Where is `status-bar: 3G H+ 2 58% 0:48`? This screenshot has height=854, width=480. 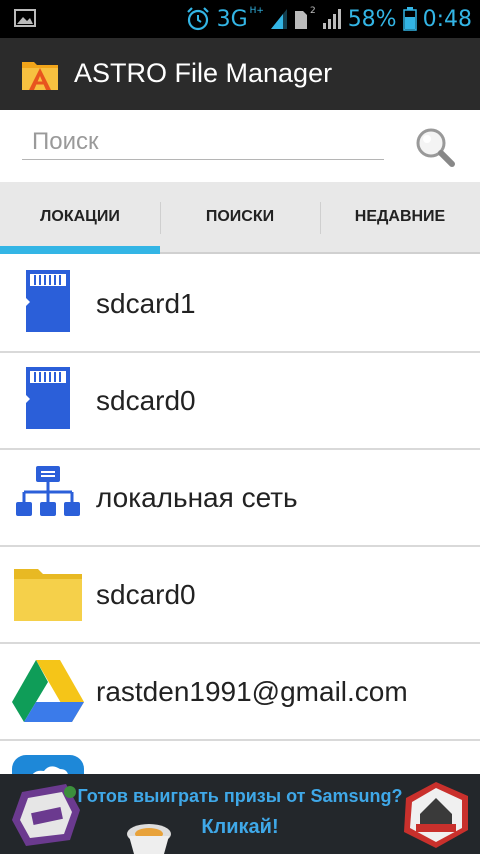
status-bar: 3G H+ 2 58% 0:48 is located at coordinates (240, 19).